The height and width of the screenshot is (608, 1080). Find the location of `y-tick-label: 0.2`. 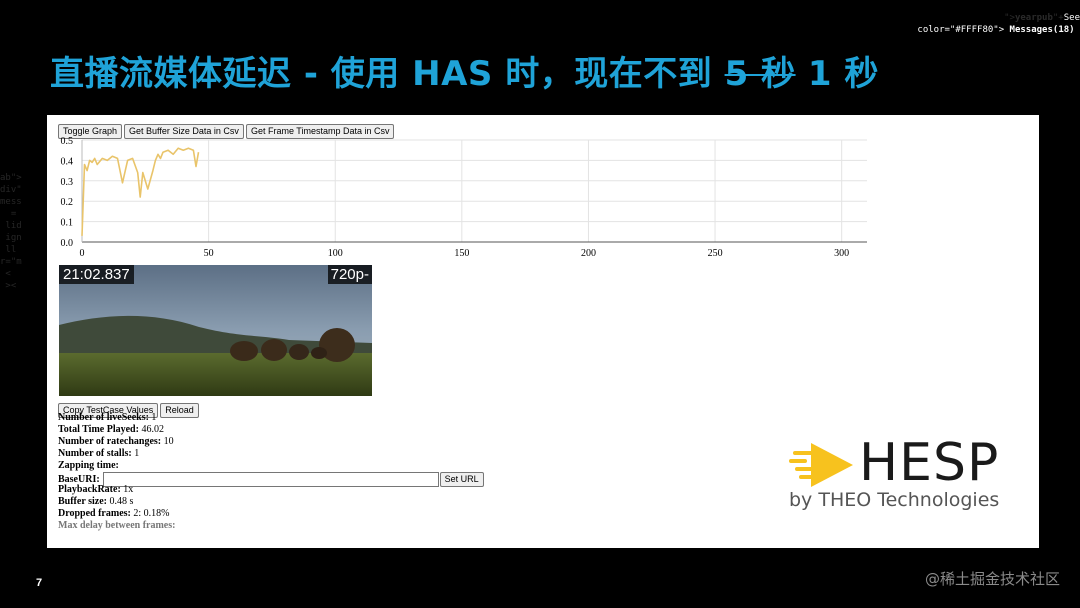

y-tick-label: 0.2 is located at coordinates (67, 202).